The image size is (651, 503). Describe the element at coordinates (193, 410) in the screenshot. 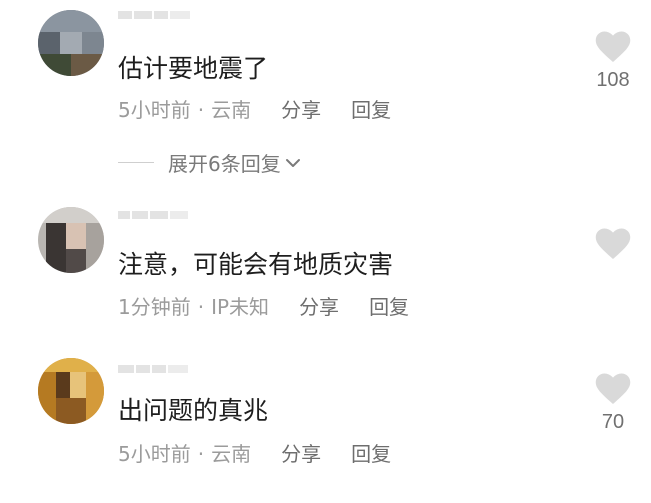

I see `comment-text: 出问题的真兆` at that location.